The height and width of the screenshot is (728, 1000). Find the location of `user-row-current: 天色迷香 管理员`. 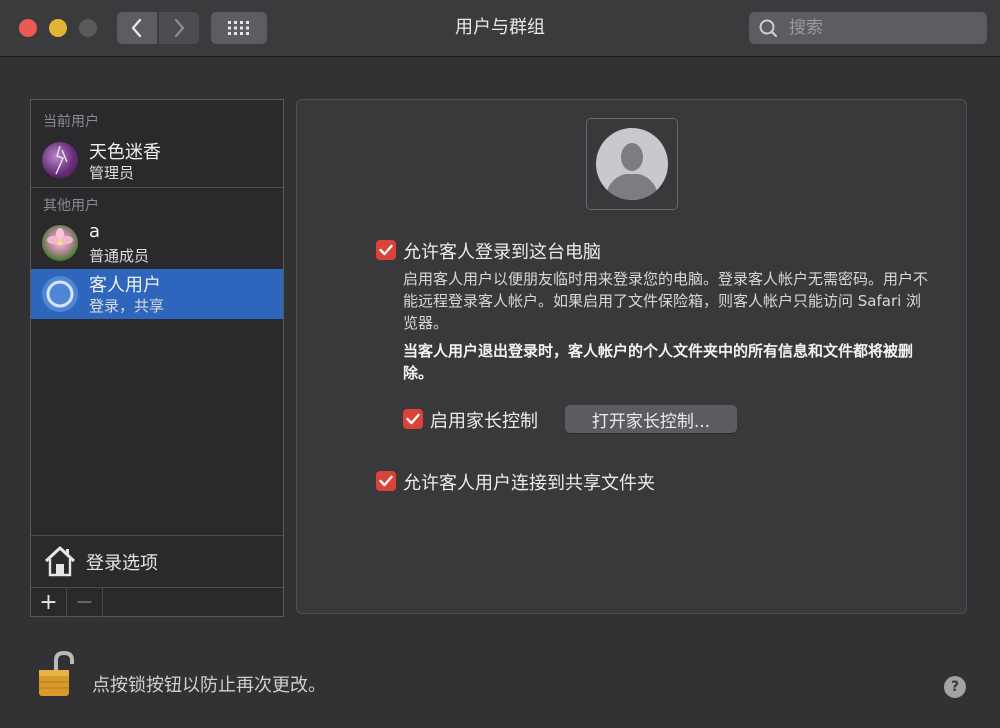

user-row-current: 天色迷香 管理员 is located at coordinates (157, 160).